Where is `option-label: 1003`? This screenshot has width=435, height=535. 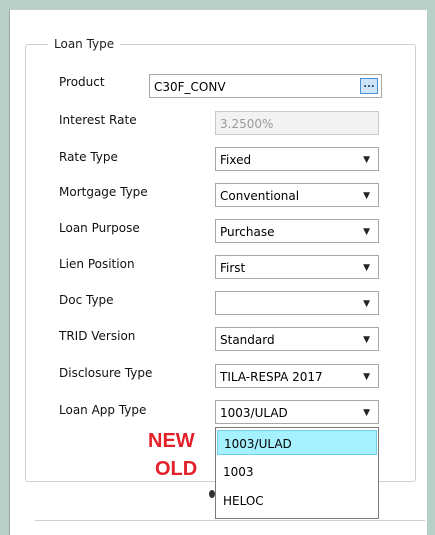 option-label: 1003 is located at coordinates (238, 472).